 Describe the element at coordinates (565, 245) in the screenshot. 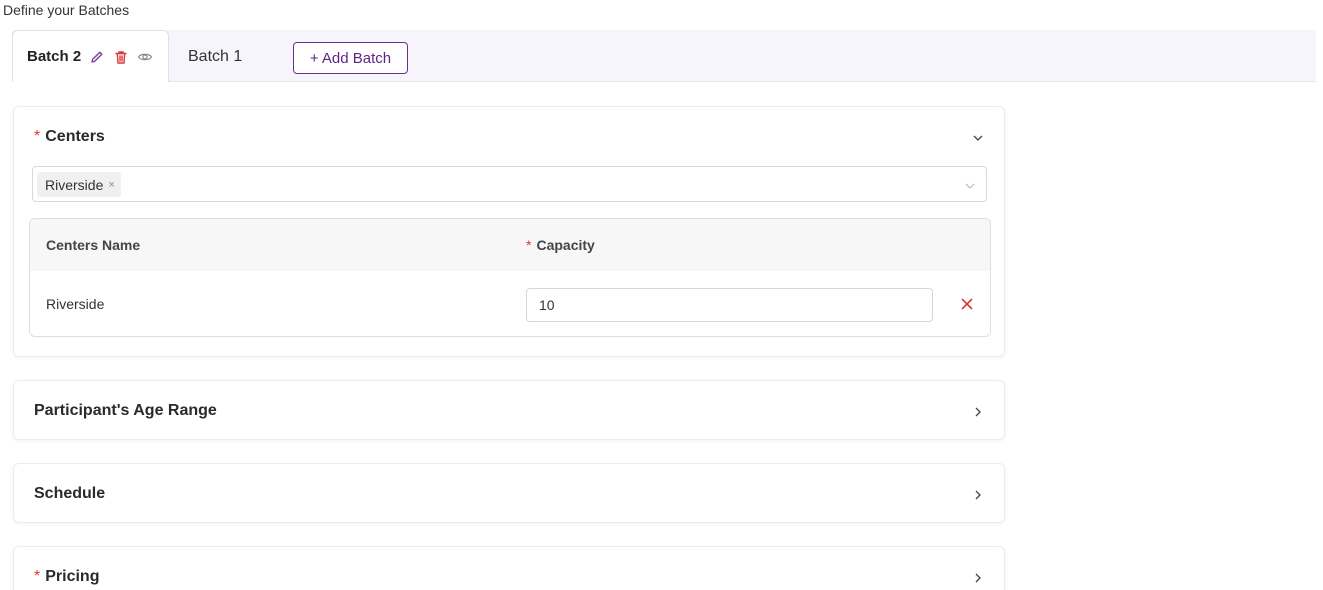

I see `capacity-label: Capacity` at that location.